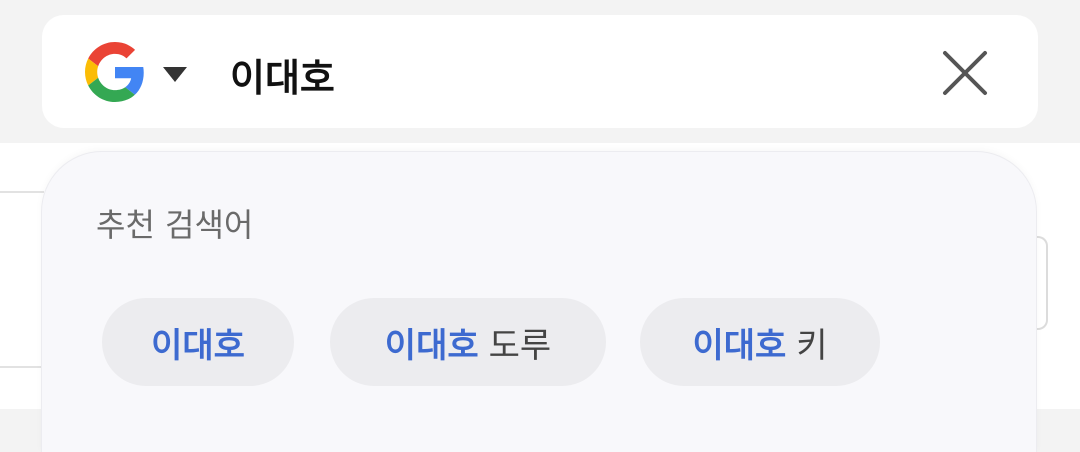 Image resolution: width=1080 pixels, height=452 pixels. Describe the element at coordinates (175, 74) in the screenshot. I see `caret-down-icon` at that location.